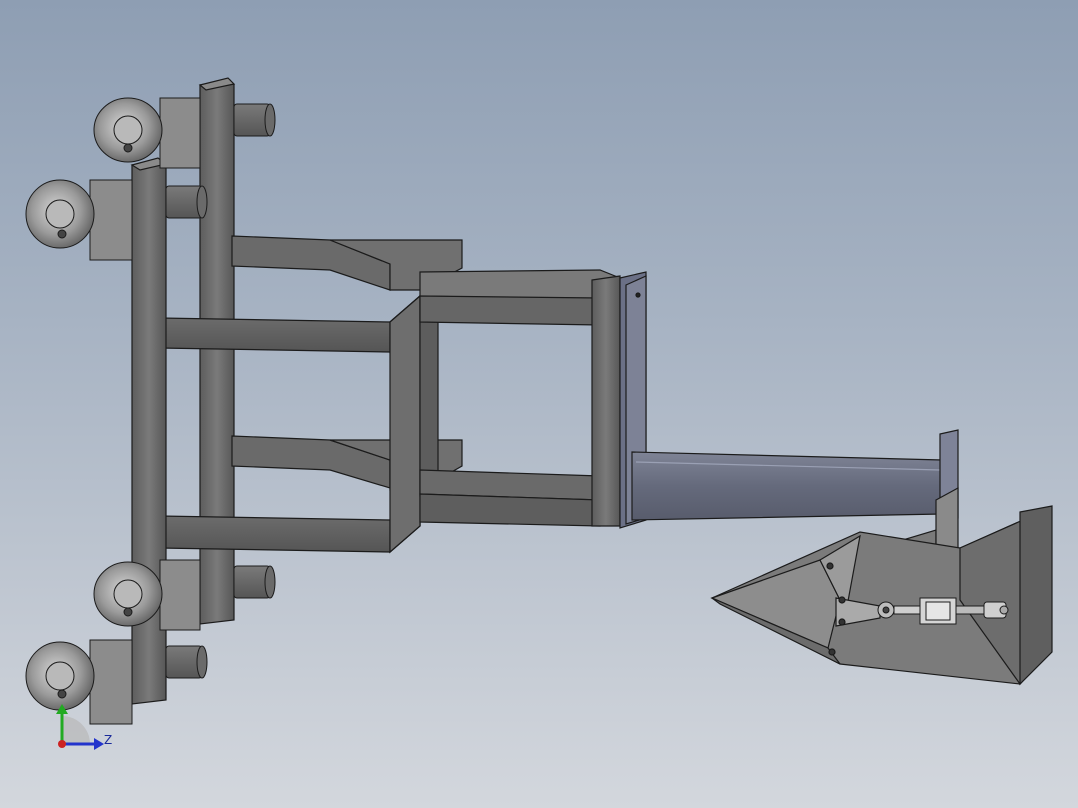 This screenshot has height=808, width=1078. I want to click on rear-bumper-top, so click(254, 120).